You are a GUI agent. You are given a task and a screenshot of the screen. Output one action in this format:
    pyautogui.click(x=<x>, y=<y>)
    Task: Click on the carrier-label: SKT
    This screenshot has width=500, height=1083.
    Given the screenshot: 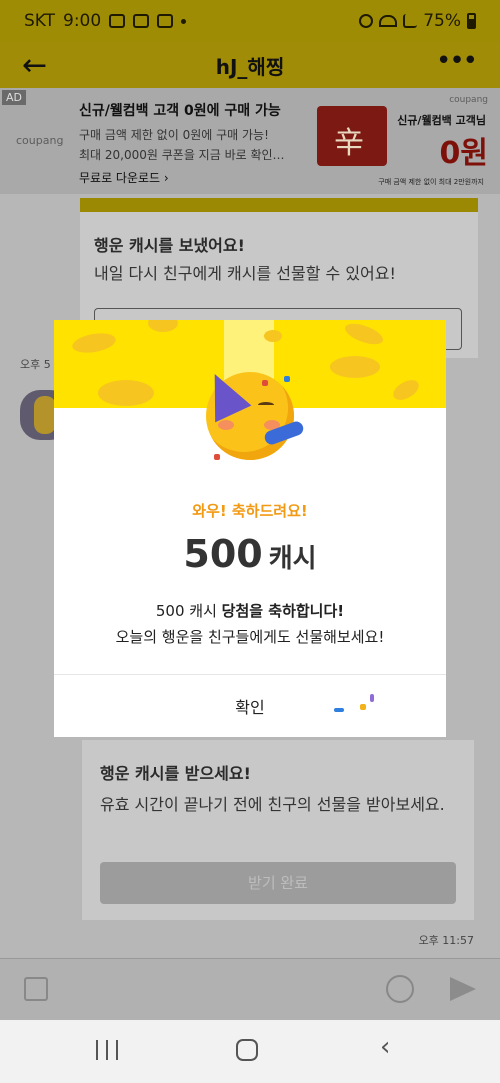 What is the action you would take?
    pyautogui.click(x=40, y=21)
    